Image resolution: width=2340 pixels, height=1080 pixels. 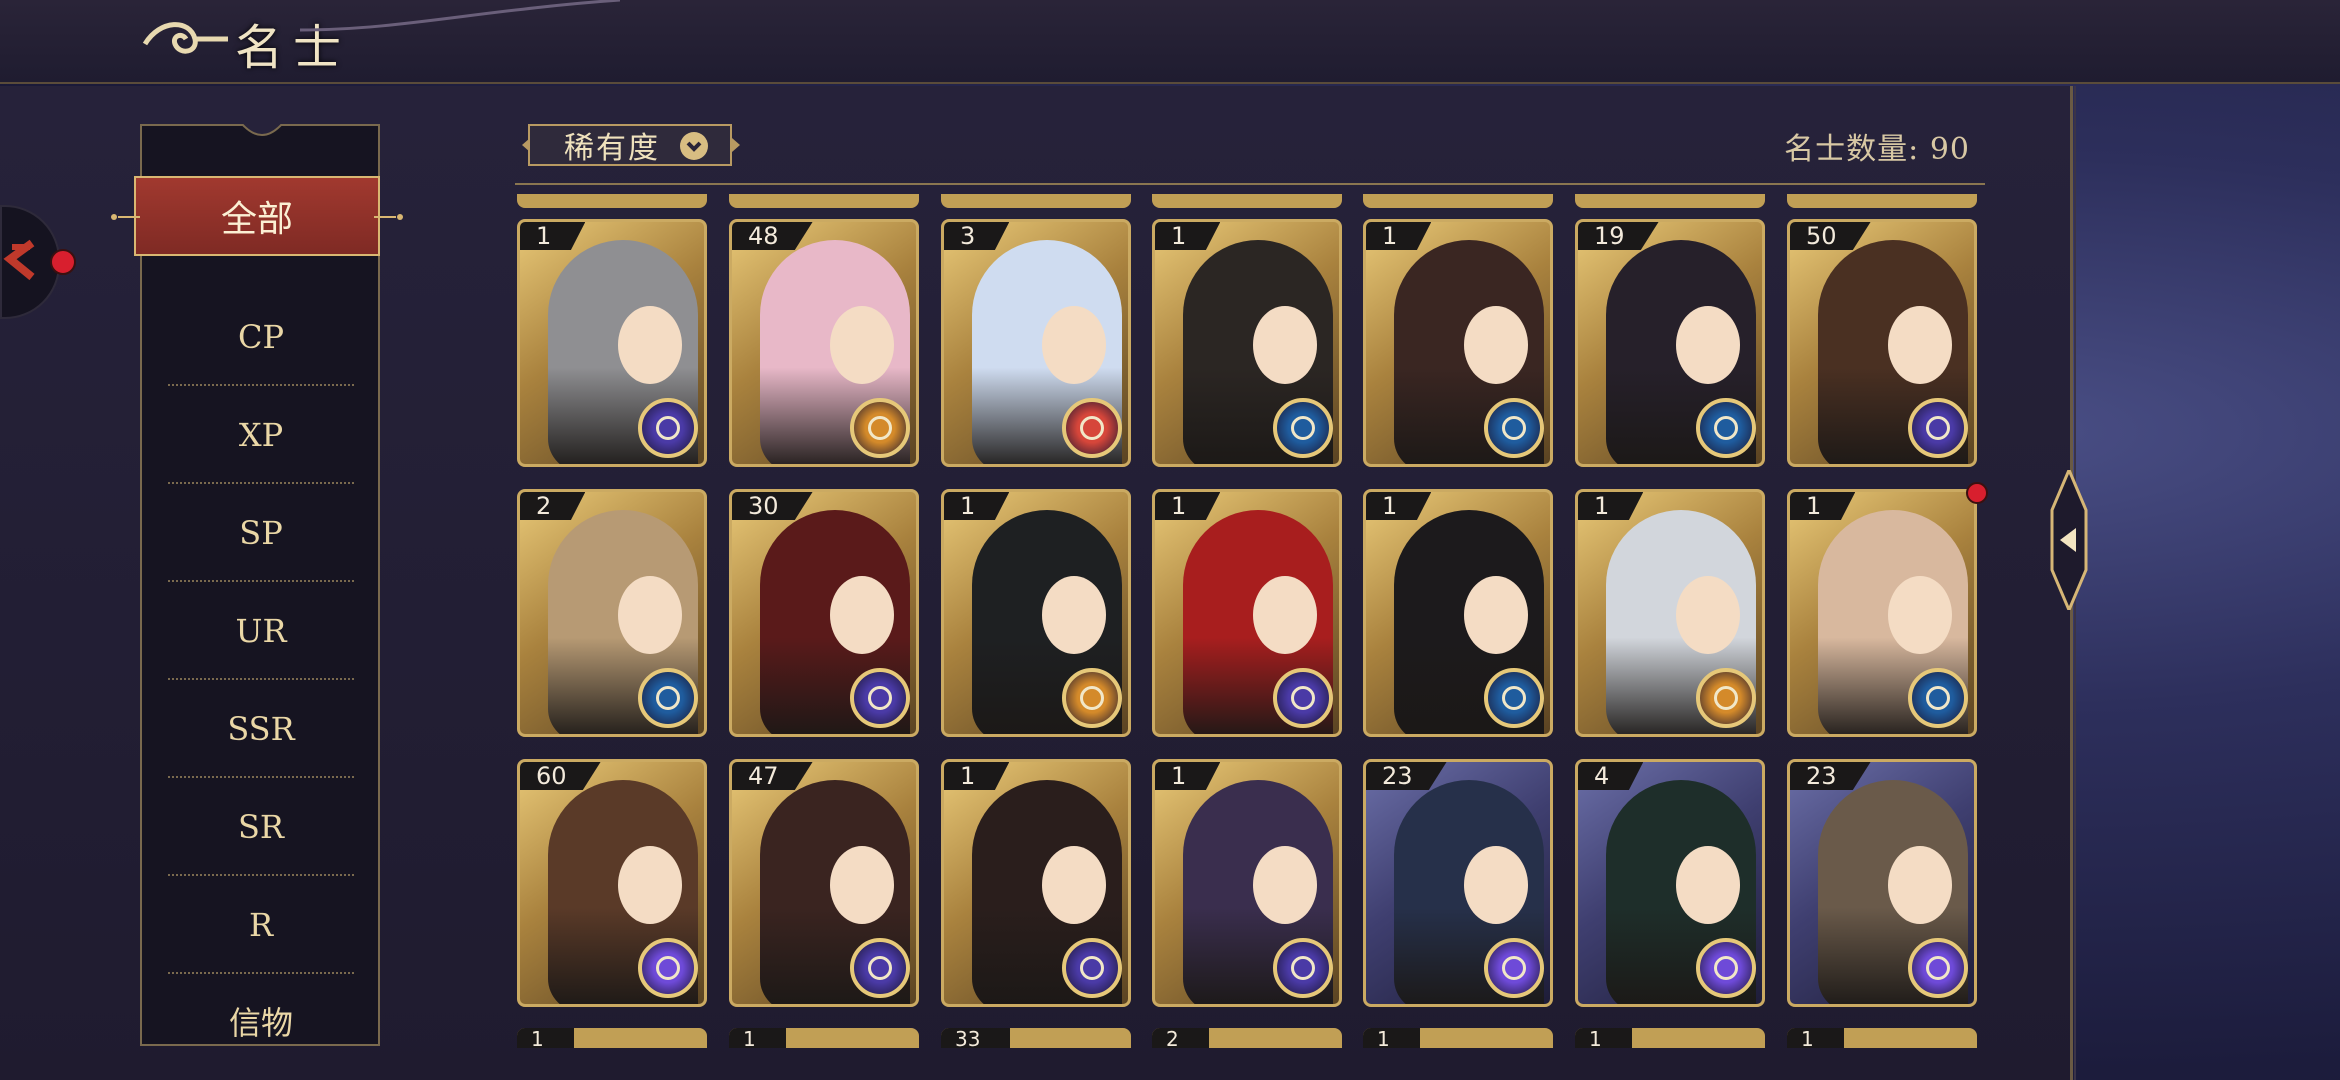 What do you see at coordinates (824, 613) in the screenshot?
I see `hero-card: 30` at bounding box center [824, 613].